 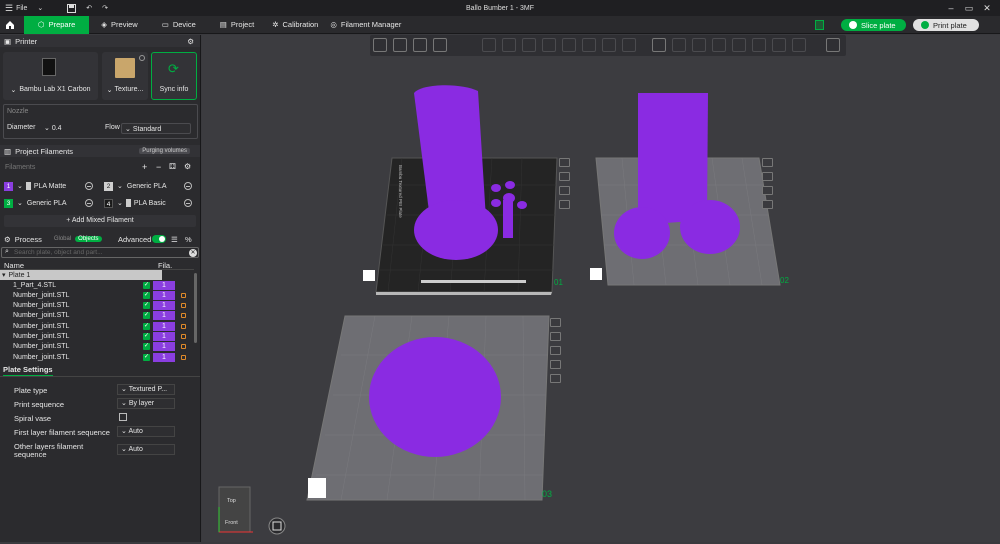 I want to click on print-dropdown-icon, so click(x=925, y=25).